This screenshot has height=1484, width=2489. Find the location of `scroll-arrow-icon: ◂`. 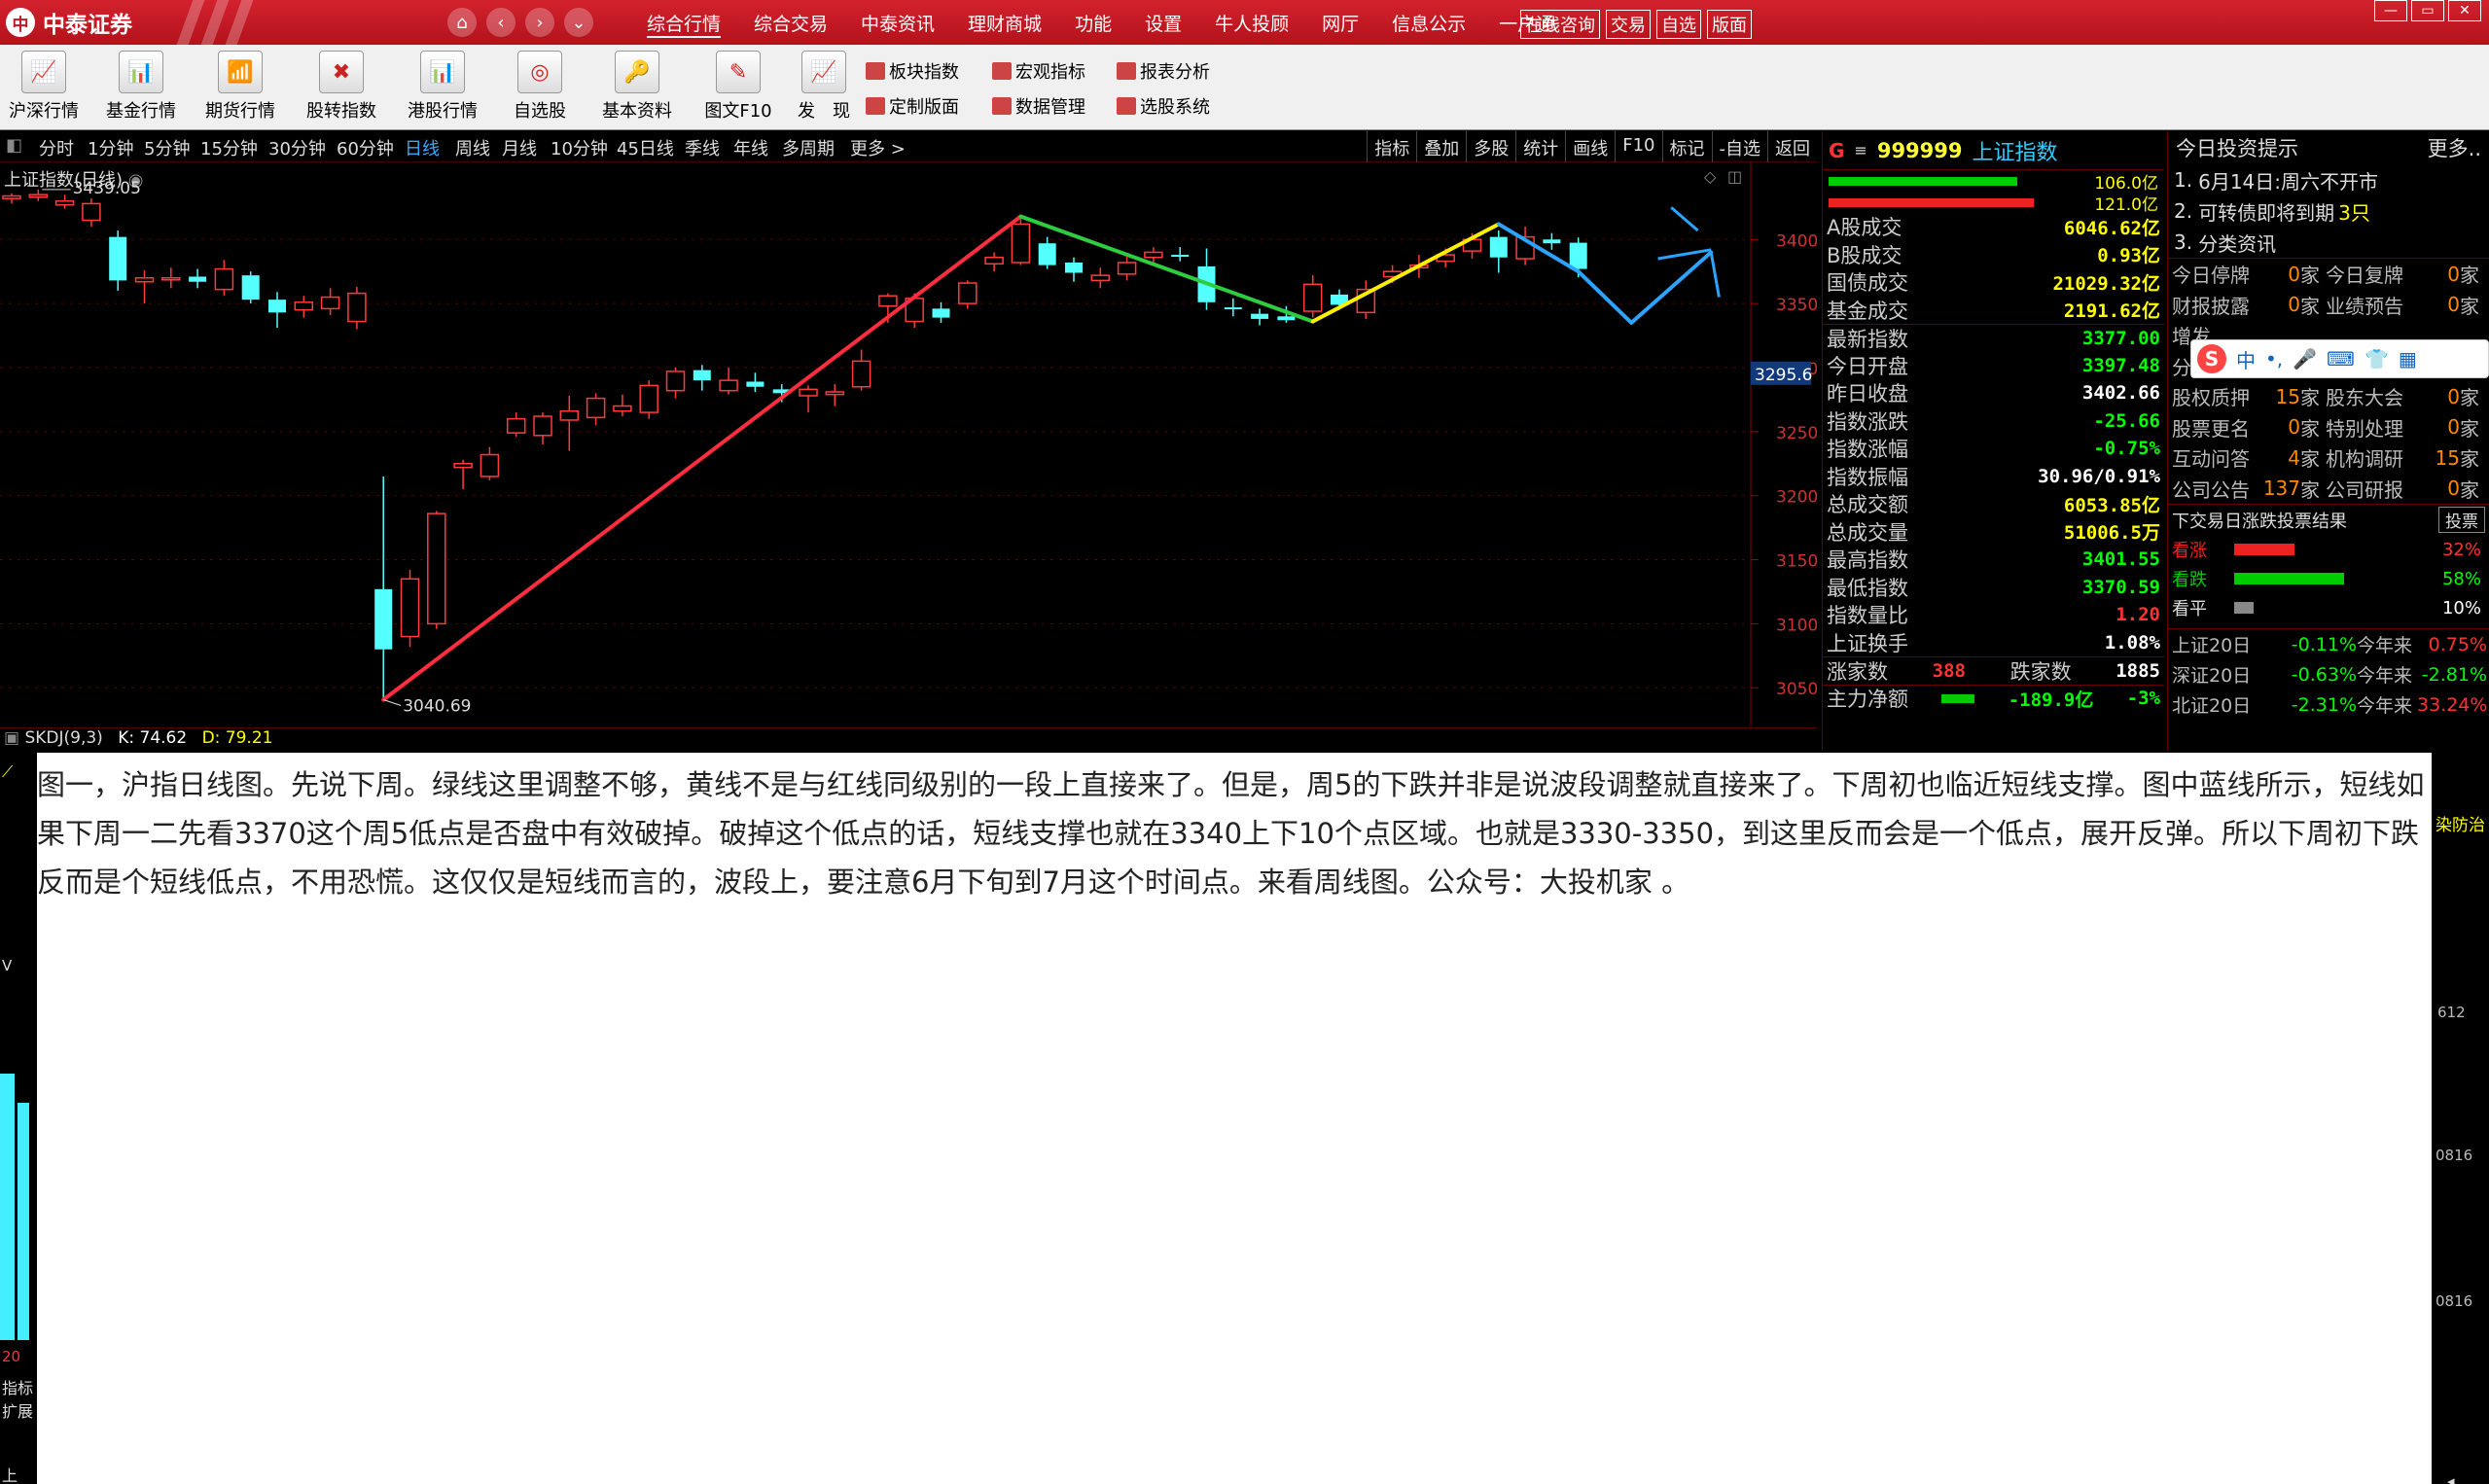

scroll-arrow-icon: ◂ is located at coordinates (2451, 1478).